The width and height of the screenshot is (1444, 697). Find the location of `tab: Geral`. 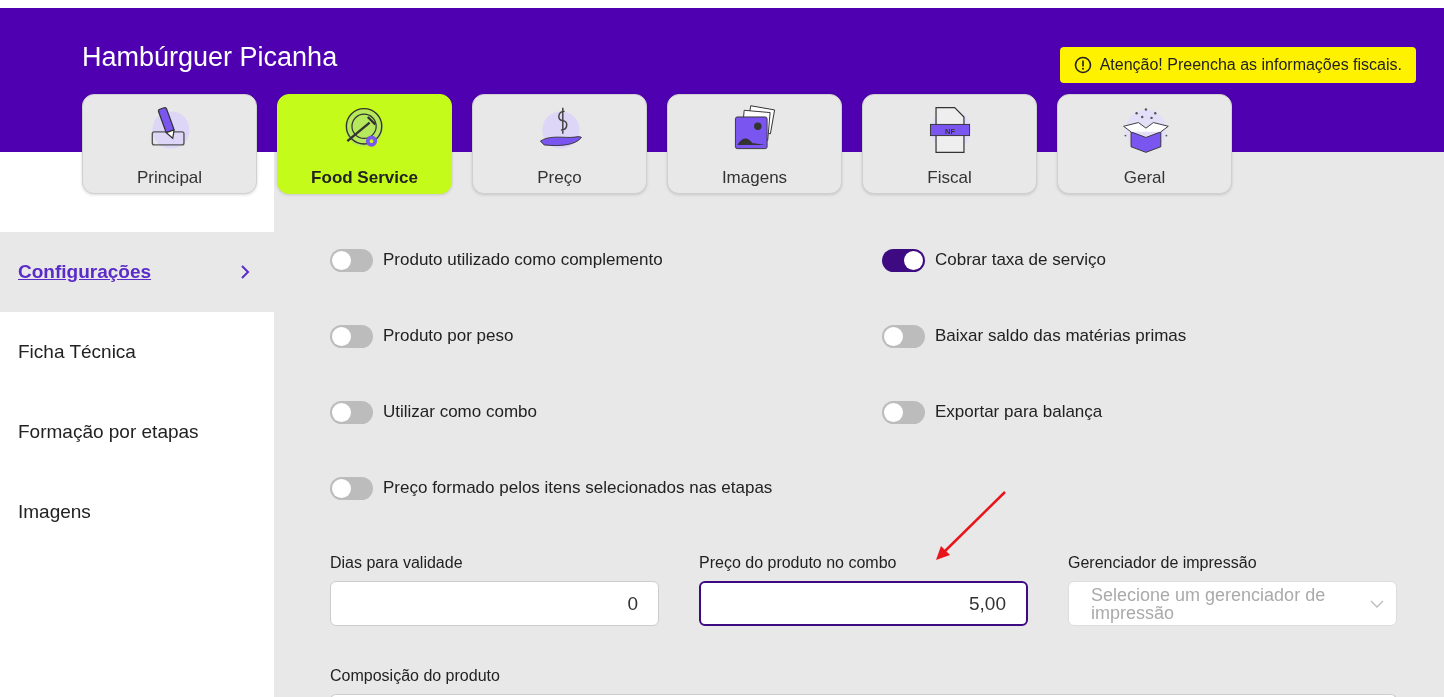

tab: Geral is located at coordinates (1144, 144).